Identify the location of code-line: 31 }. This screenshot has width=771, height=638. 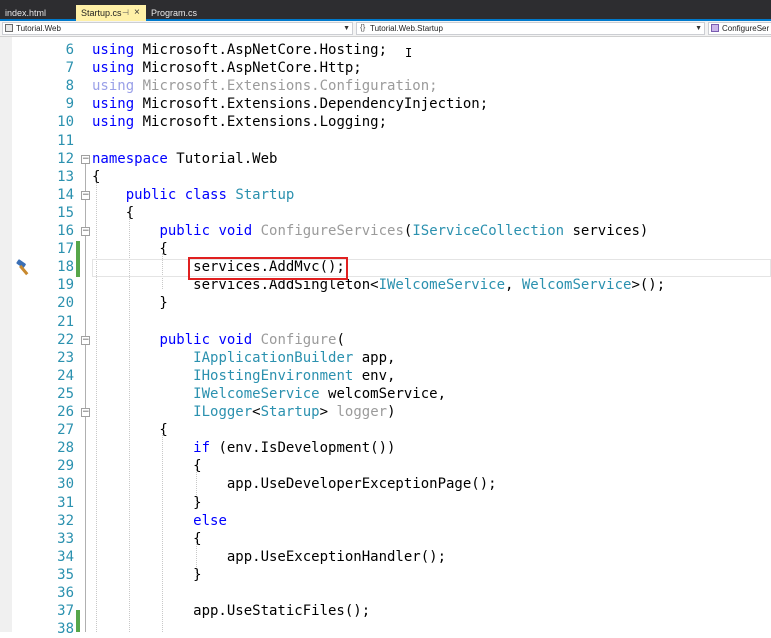
(385, 503).